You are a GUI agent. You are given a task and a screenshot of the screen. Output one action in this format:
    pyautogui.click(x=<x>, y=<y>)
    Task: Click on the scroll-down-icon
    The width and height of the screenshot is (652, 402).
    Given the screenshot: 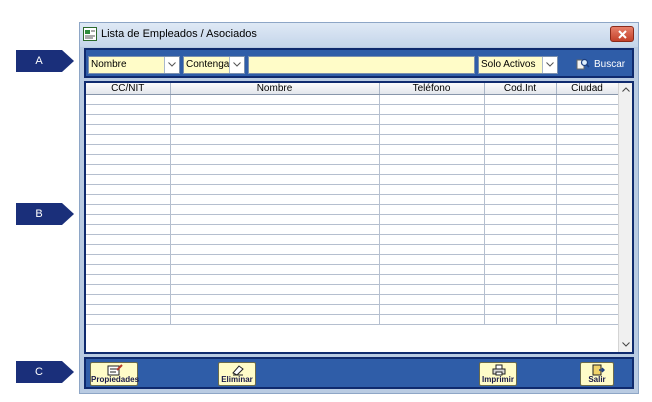 What is the action you would take?
    pyautogui.click(x=626, y=344)
    